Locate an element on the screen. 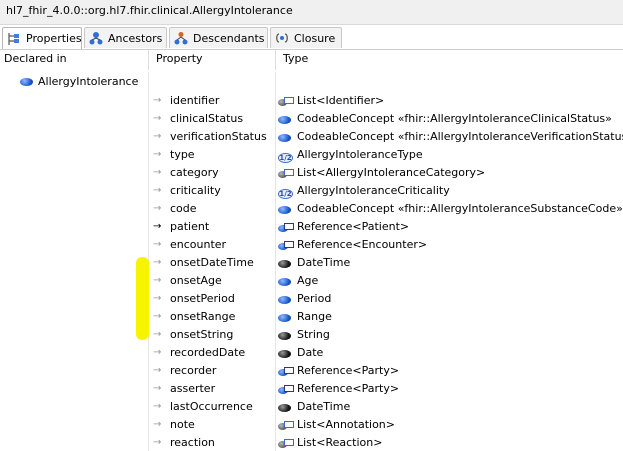  property-name: type is located at coordinates (182, 154).